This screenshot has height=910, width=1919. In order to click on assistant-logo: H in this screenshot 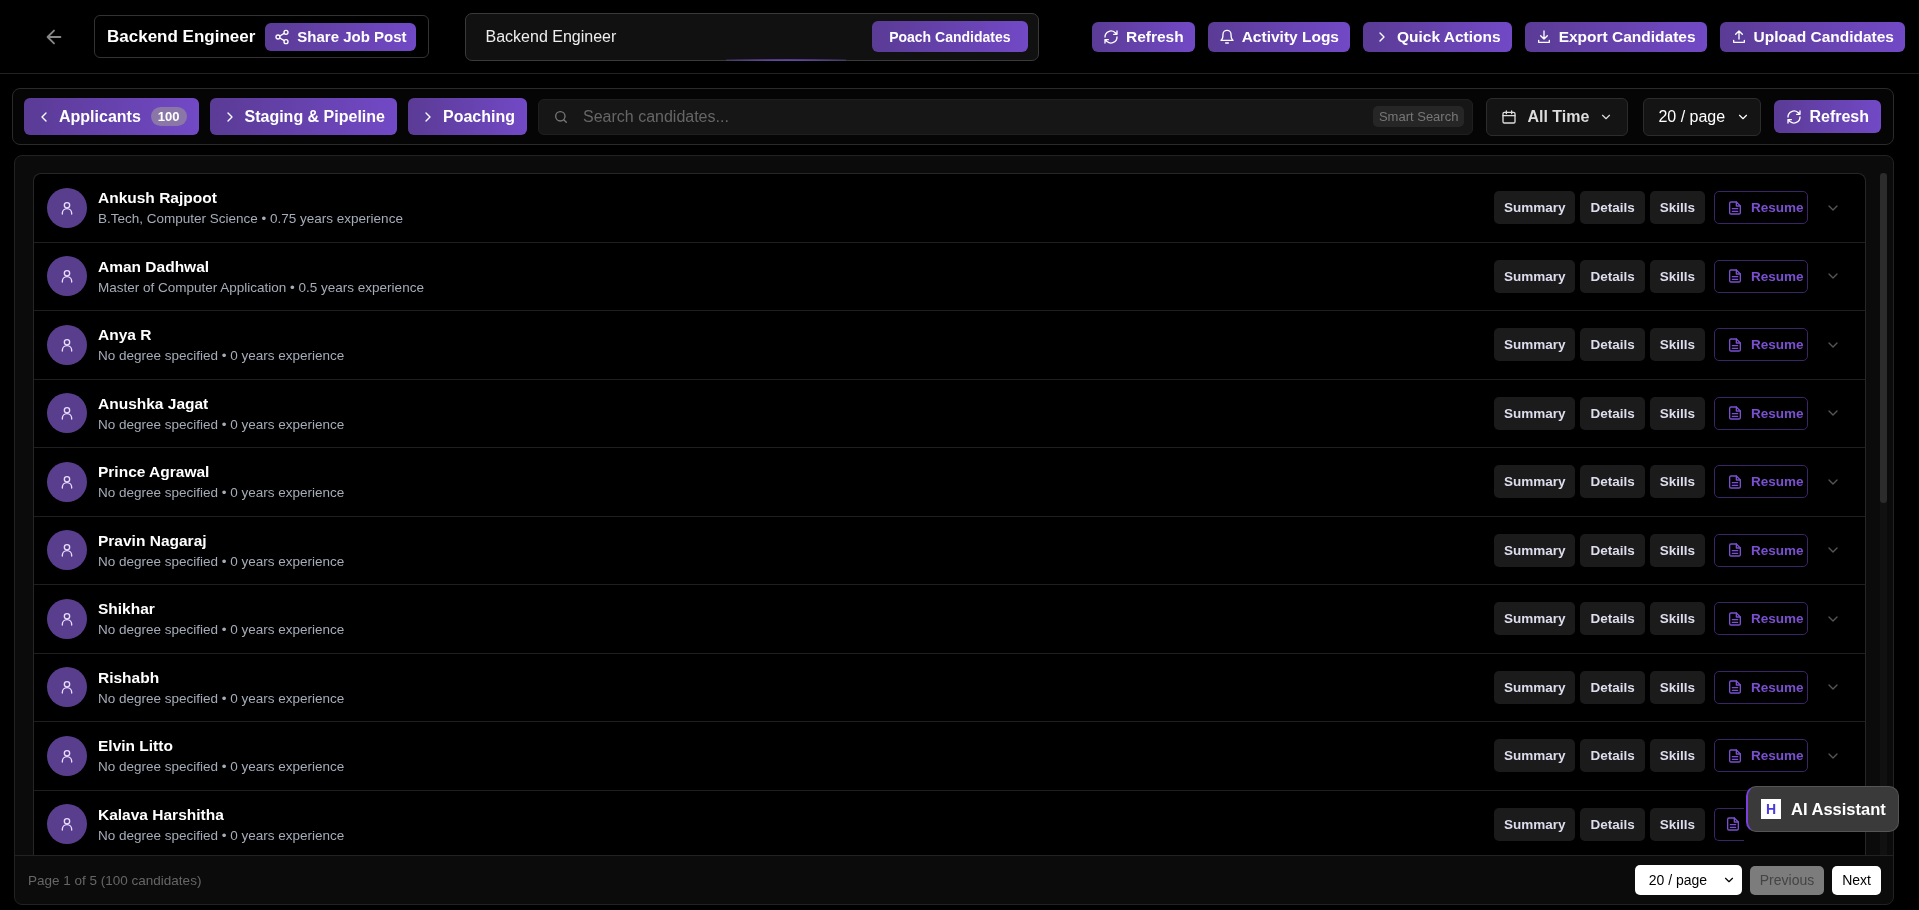, I will do `click(1771, 809)`.